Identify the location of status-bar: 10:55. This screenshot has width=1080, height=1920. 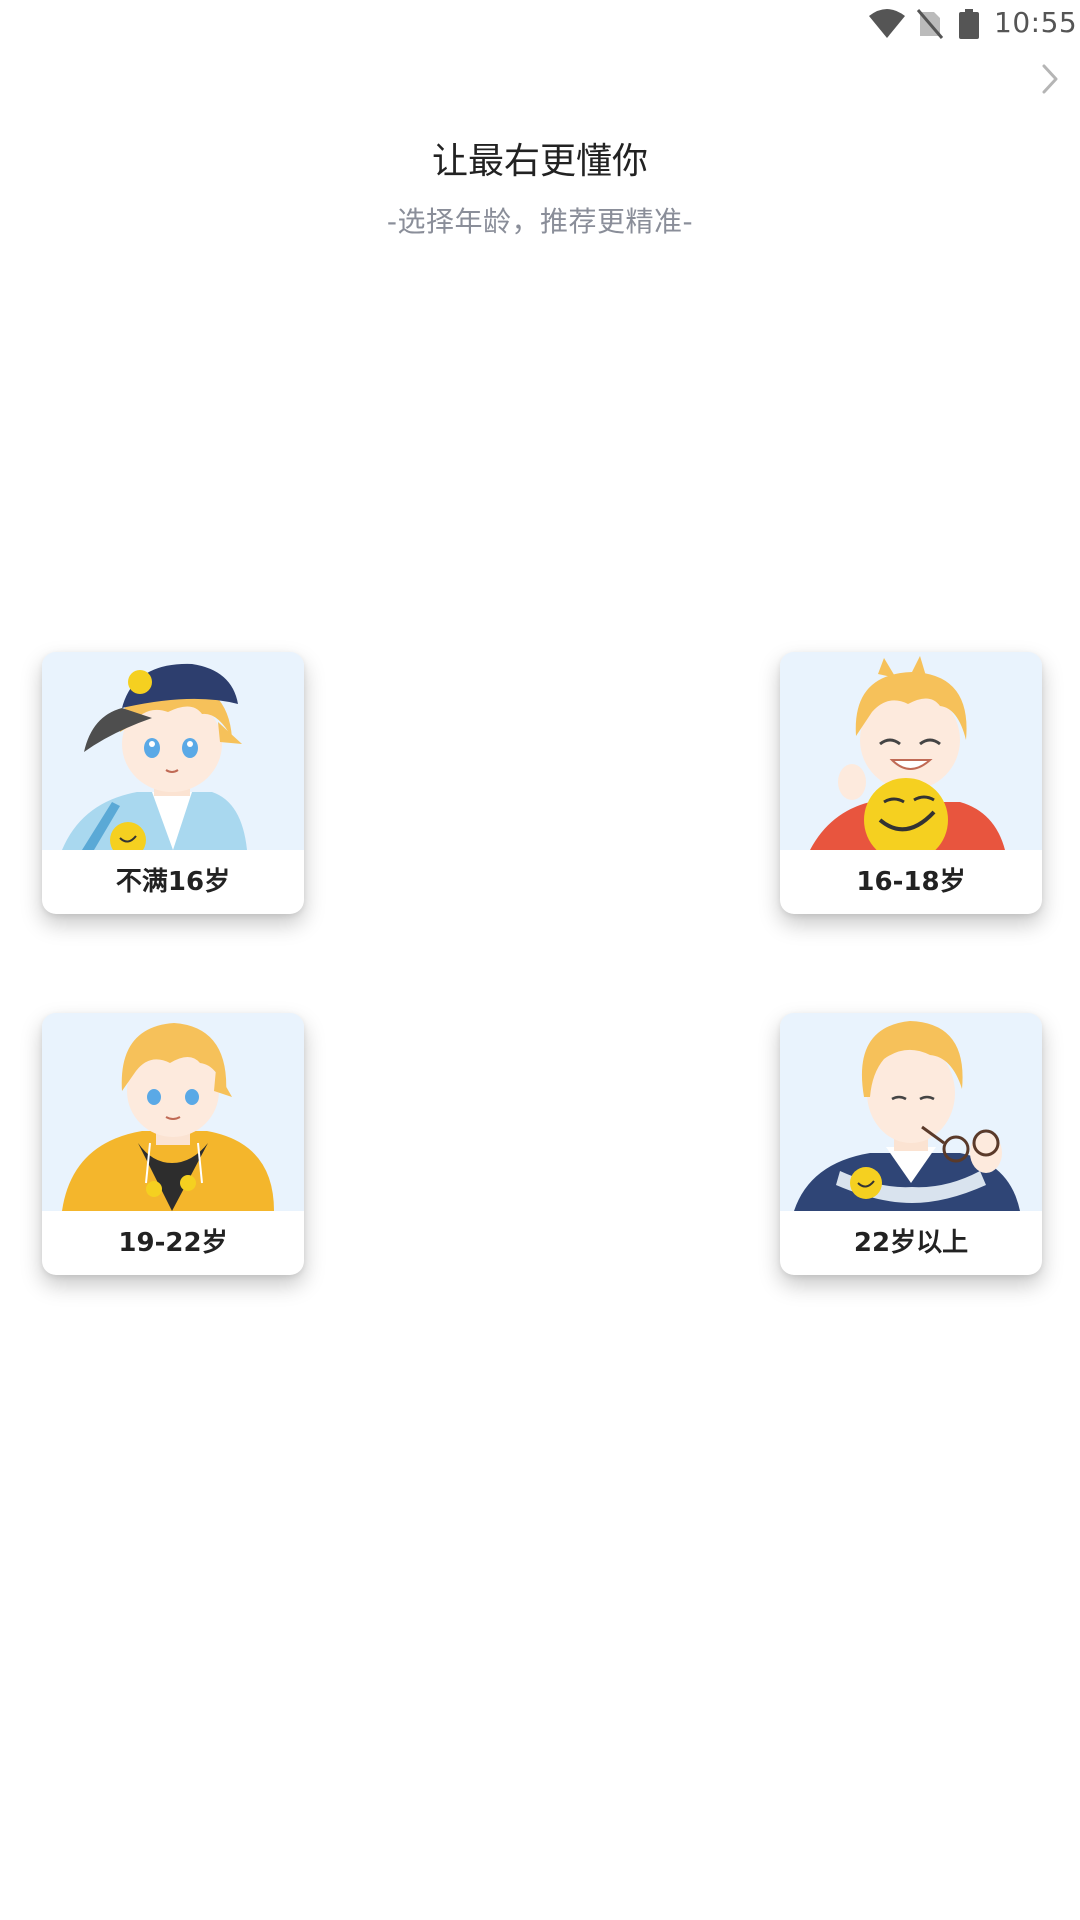
(540, 25).